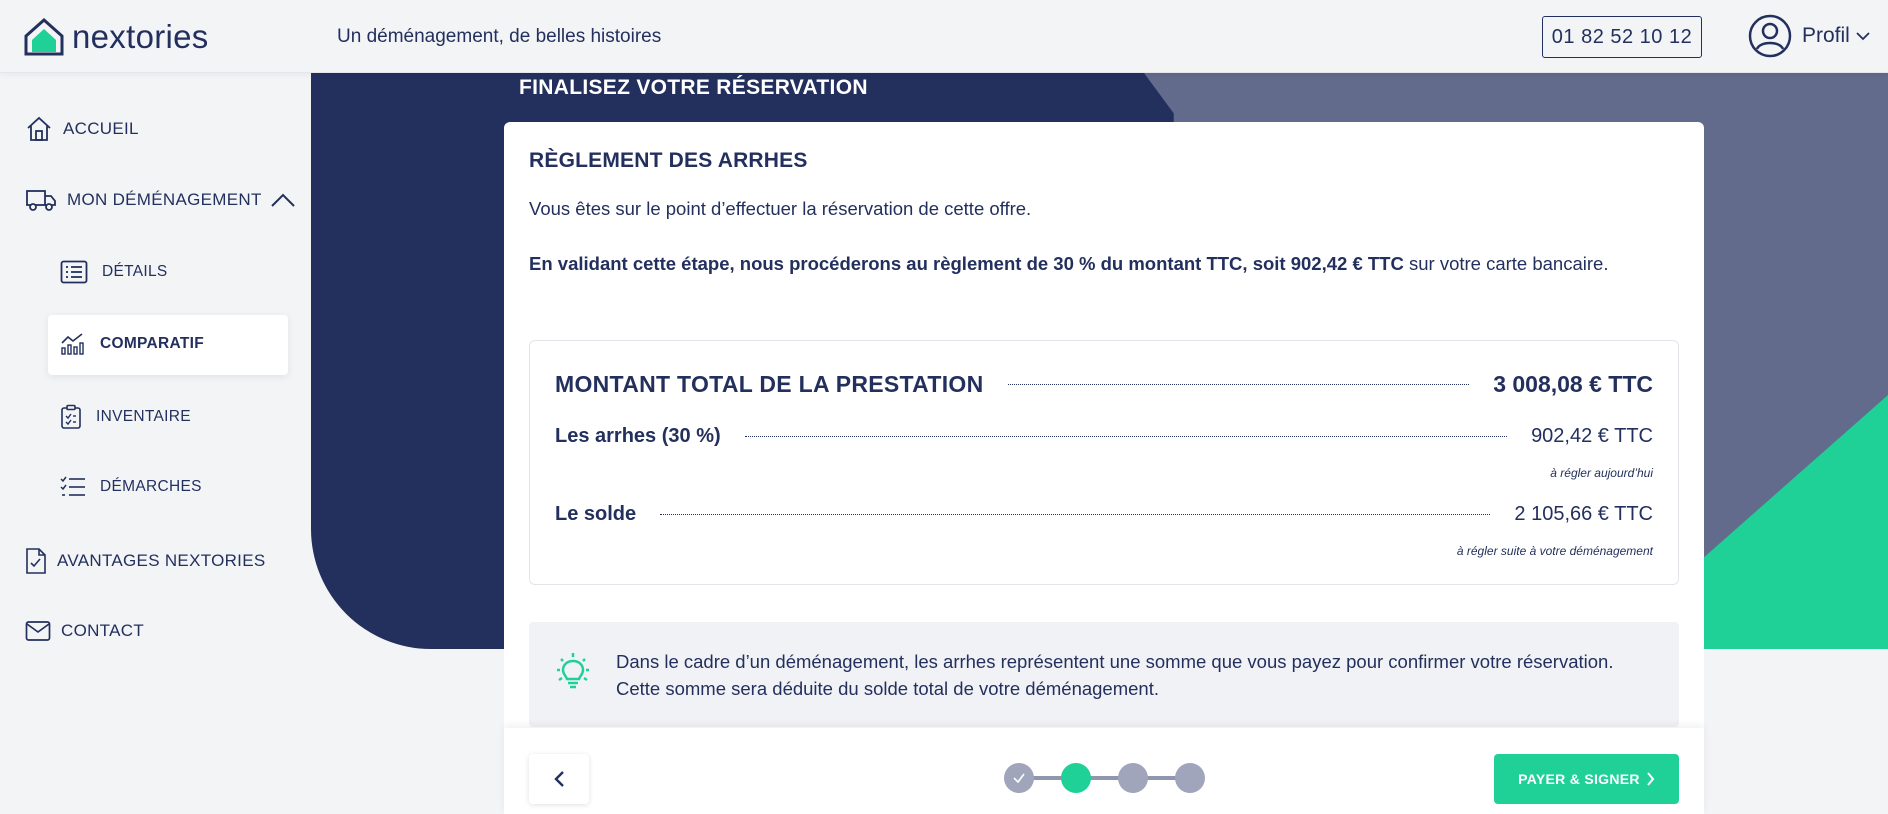  I want to click on truck-icon, so click(41, 200).